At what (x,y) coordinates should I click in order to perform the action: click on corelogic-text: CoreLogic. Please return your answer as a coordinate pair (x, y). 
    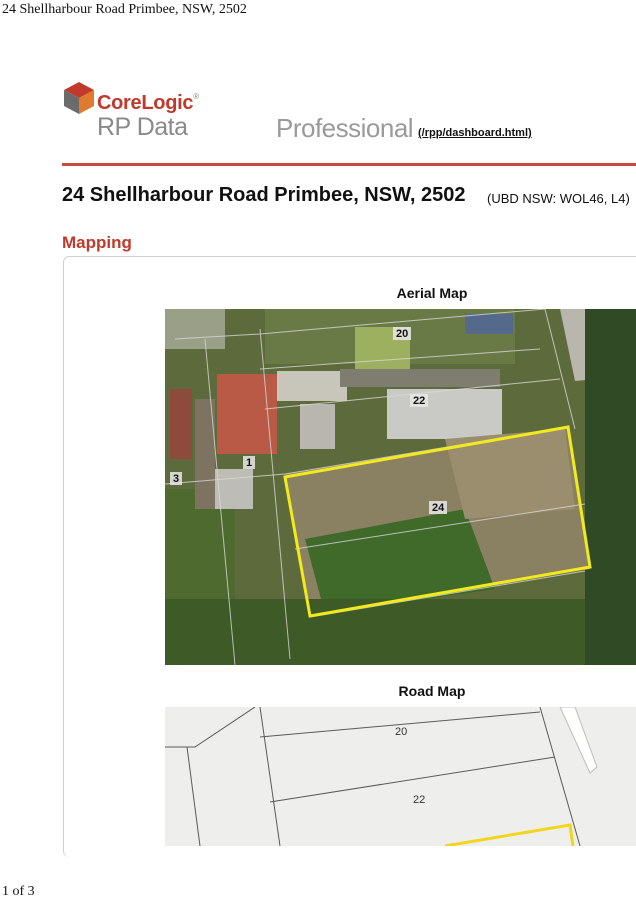
    Looking at the image, I should click on (145, 103).